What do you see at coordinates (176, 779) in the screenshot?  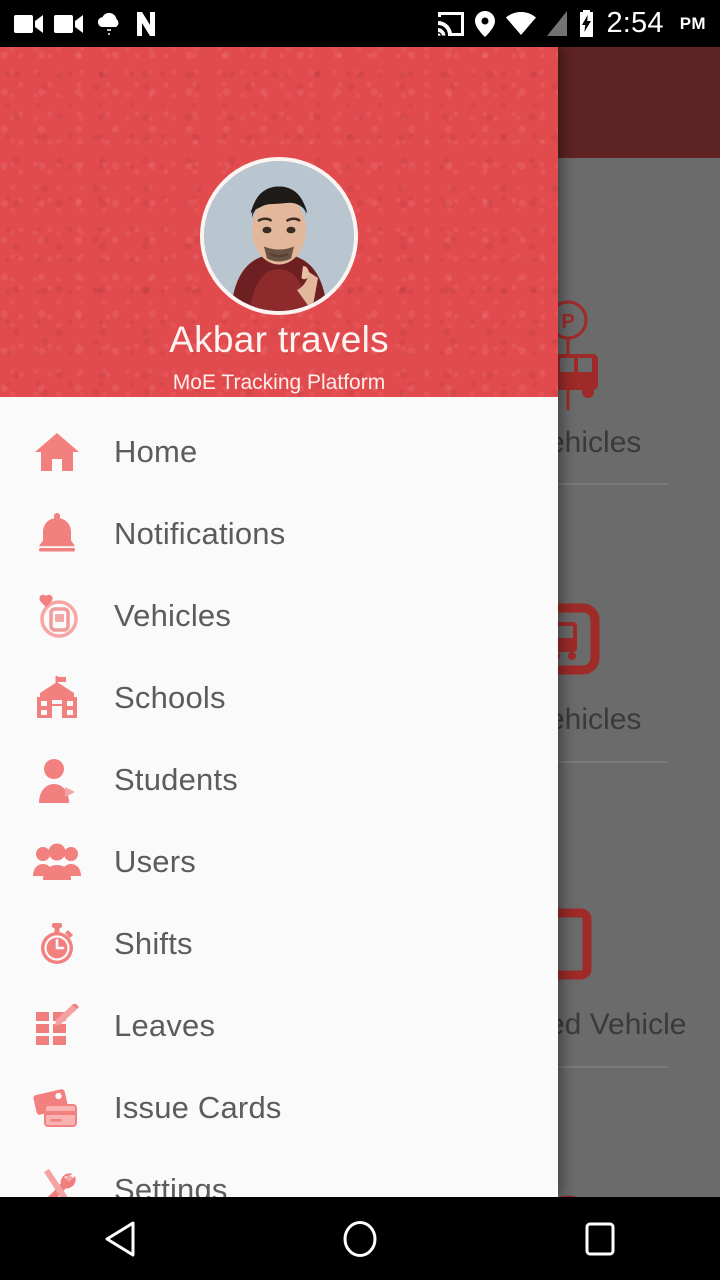 I see `drawer-item-label: Students` at bounding box center [176, 779].